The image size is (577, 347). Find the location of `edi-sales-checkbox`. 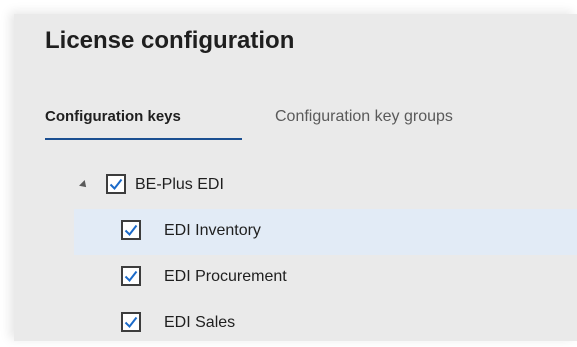

edi-sales-checkbox is located at coordinates (131, 322).